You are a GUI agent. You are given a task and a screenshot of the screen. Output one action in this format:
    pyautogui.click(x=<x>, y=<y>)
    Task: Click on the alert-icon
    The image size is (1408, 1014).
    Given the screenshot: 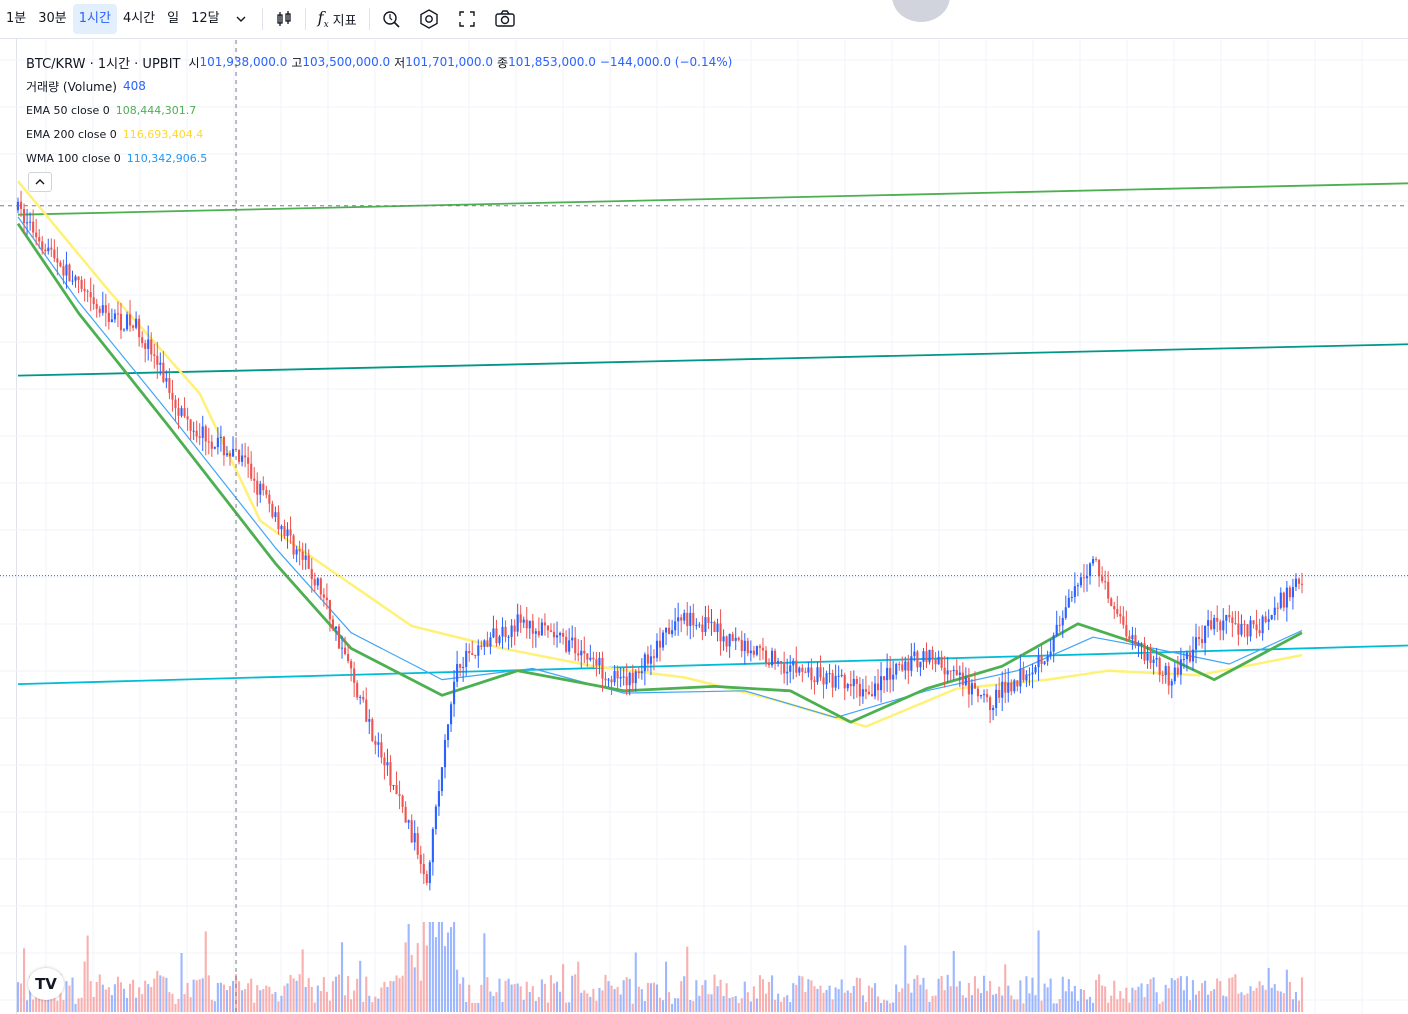 What is the action you would take?
    pyautogui.click(x=391, y=19)
    